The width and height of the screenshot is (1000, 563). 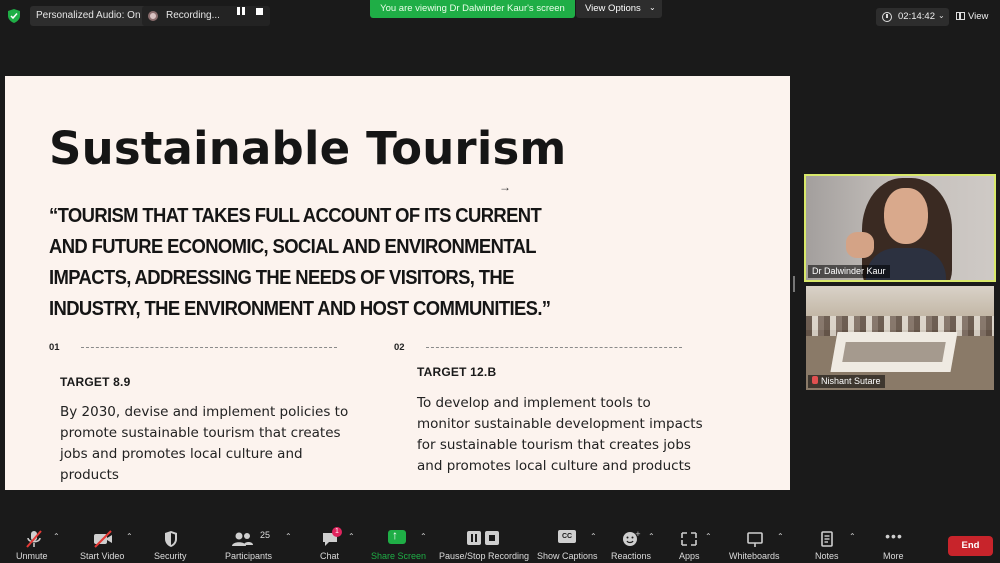 I want to click on slide-title: Sustainable Tourism, so click(x=308, y=148).